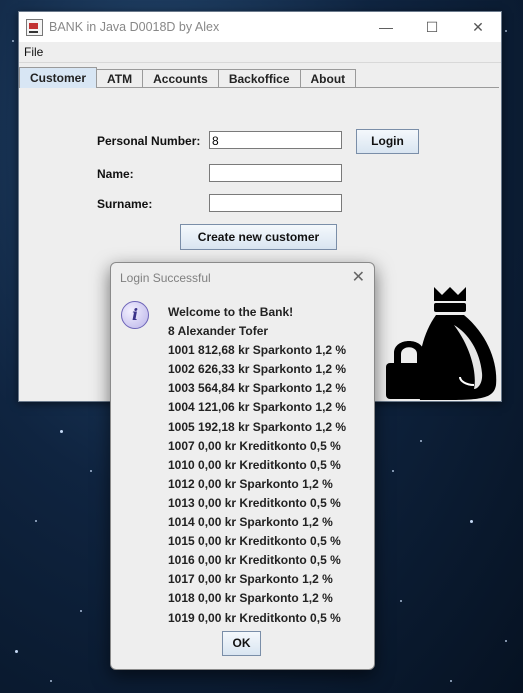 The height and width of the screenshot is (693, 523). I want to click on account-line: 1002 626,33 kr Sparkonto 1,2 %, so click(257, 369).